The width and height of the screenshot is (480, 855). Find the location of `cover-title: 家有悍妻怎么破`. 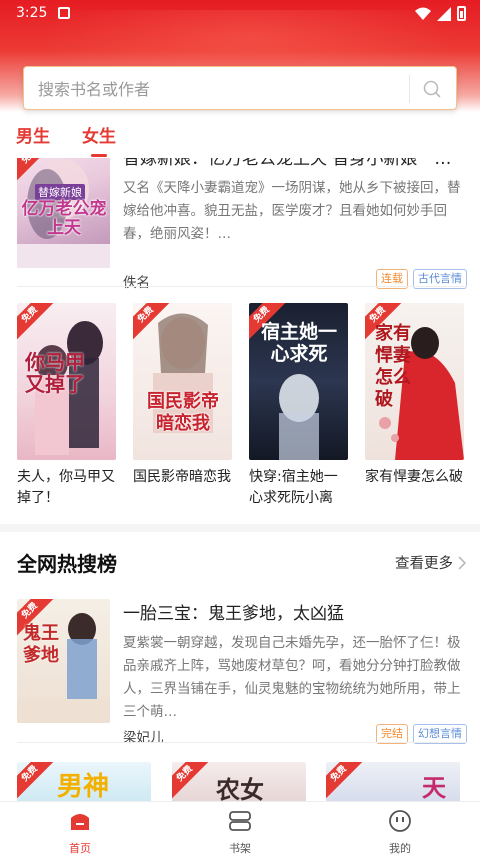

cover-title: 家有悍妻怎么破 is located at coordinates (393, 366).